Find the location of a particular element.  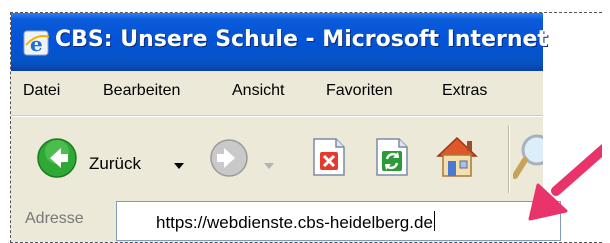

back-label: Zurück is located at coordinates (115, 164).